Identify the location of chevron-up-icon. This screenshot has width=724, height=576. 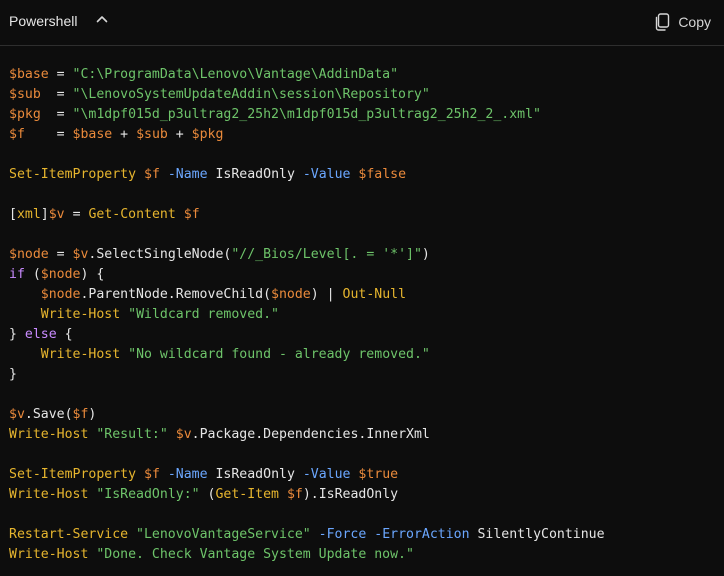
(102, 19).